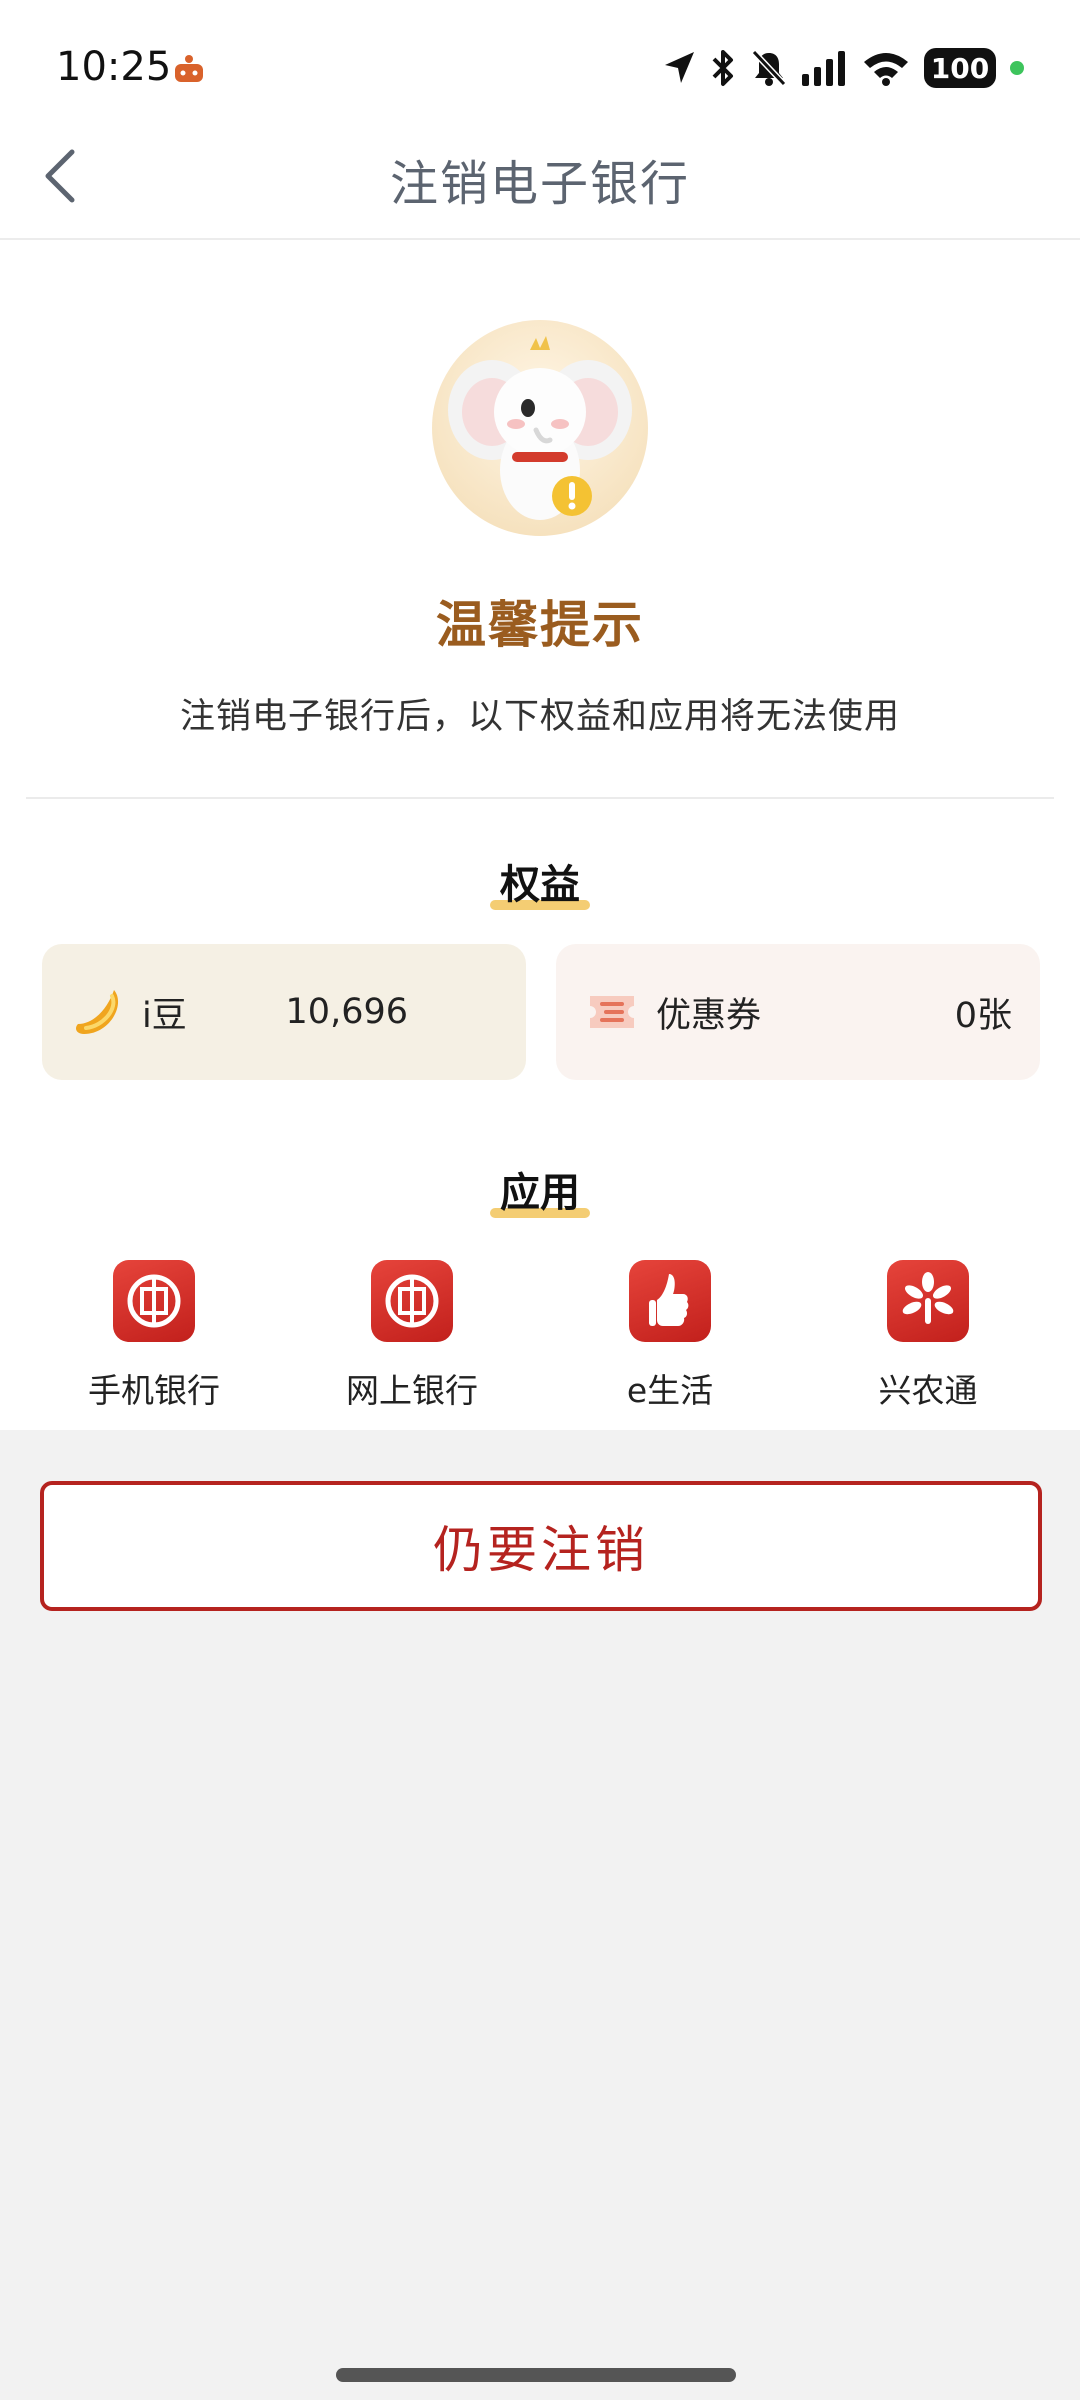 The height and width of the screenshot is (2400, 1080). Describe the element at coordinates (540, 1340) in the screenshot. I see `app-list: 手机银行 网上银行 e生活 兴农通` at that location.